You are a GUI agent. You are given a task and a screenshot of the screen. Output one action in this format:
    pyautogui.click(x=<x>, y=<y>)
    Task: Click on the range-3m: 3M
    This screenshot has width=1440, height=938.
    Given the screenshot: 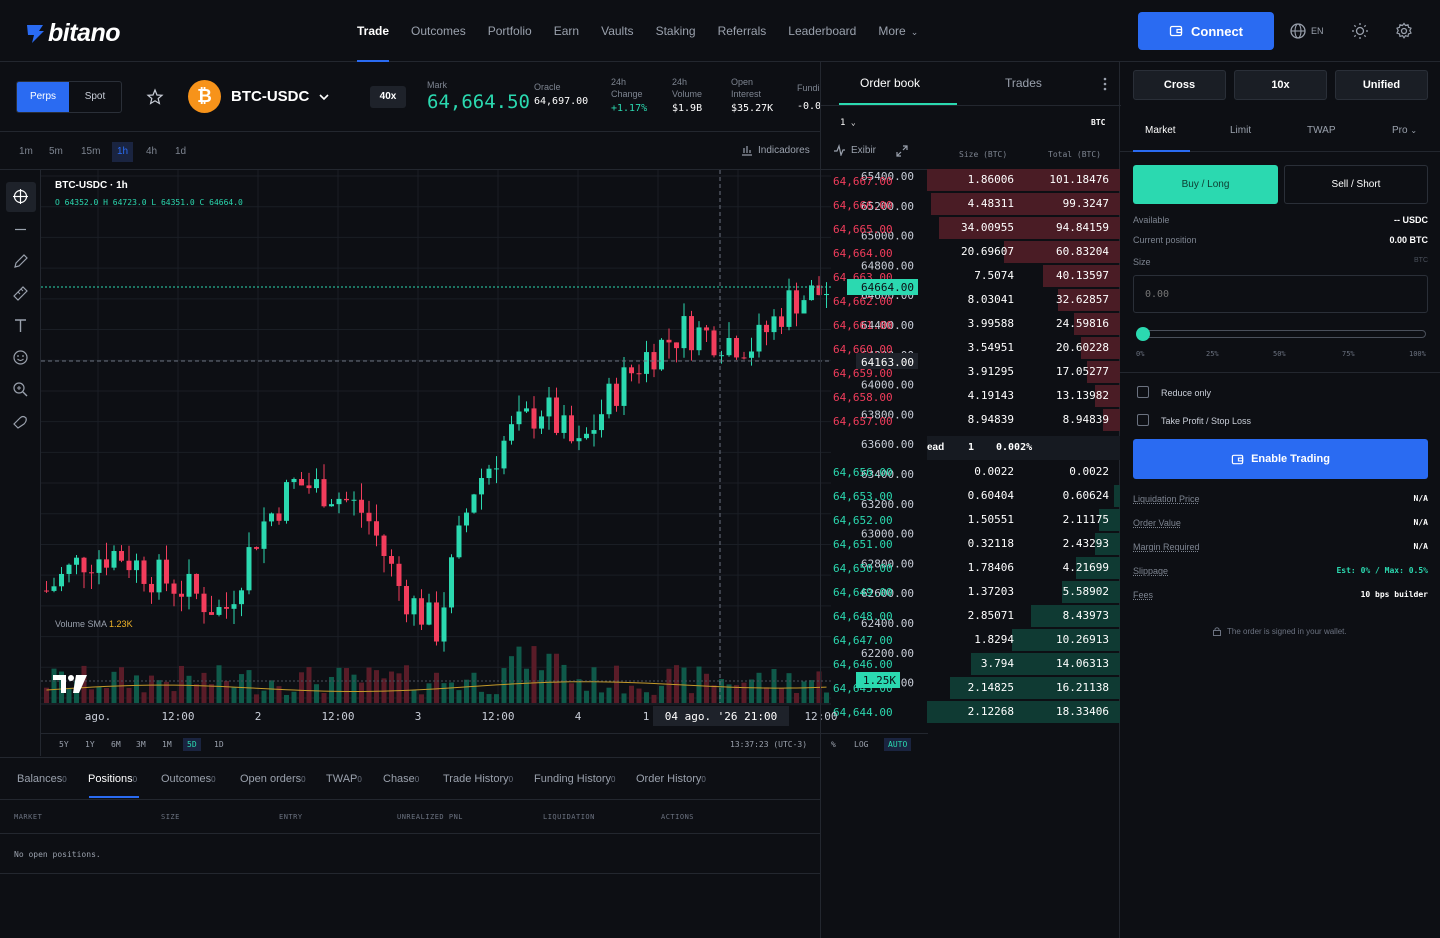 What is the action you would take?
    pyautogui.click(x=141, y=744)
    